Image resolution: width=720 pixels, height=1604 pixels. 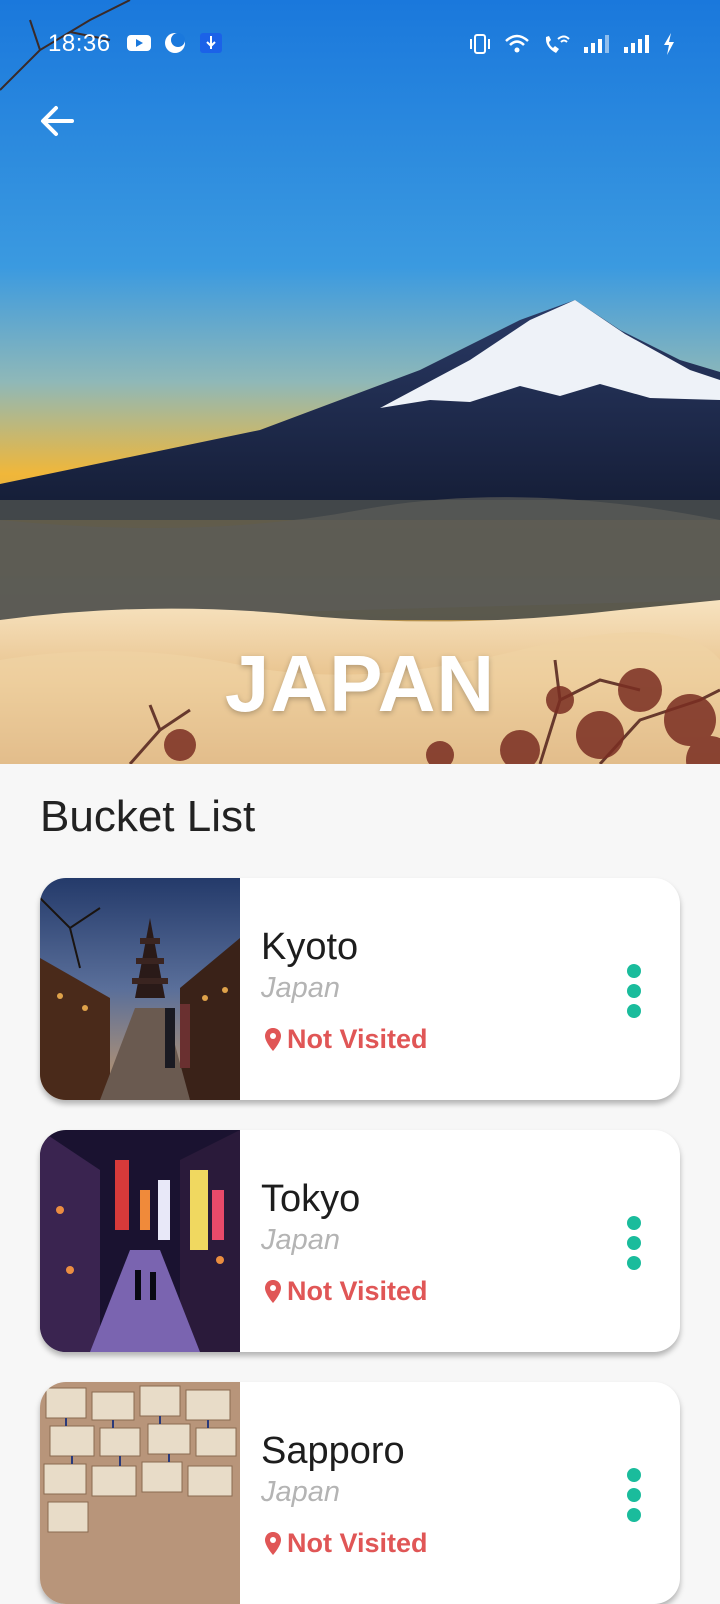 What do you see at coordinates (360, 989) in the screenshot?
I see `bucket-list-card: Kyoto Japan Not Visited` at bounding box center [360, 989].